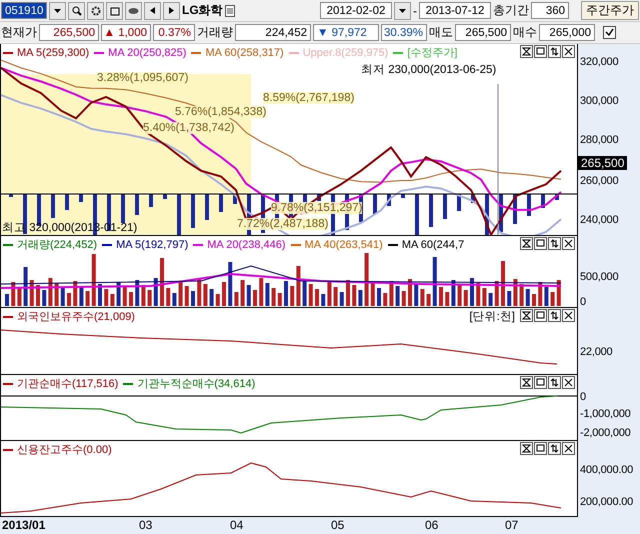 The width and height of the screenshot is (640, 534). I want to click on volume-change: ▼ 97,972, so click(346, 32).